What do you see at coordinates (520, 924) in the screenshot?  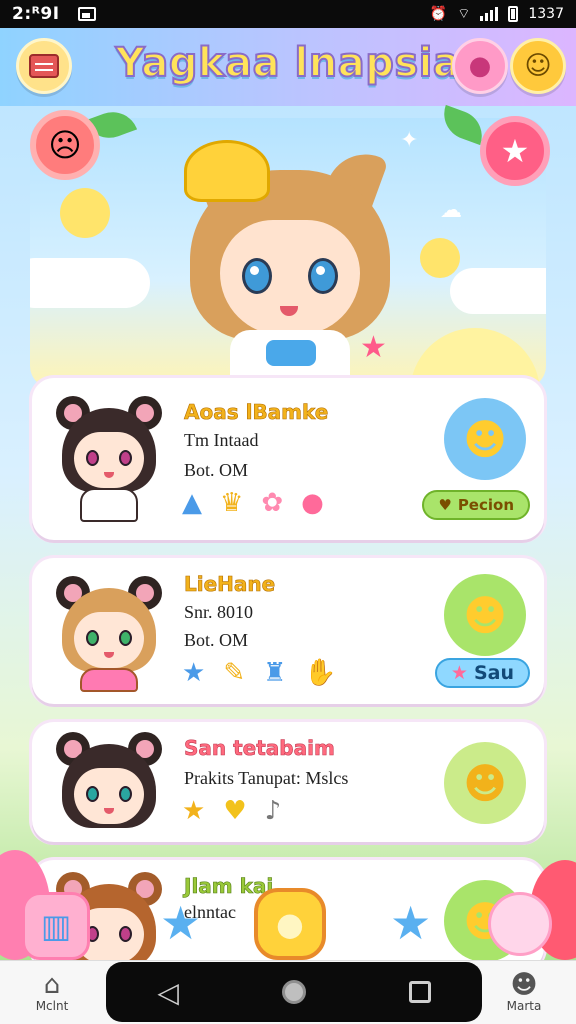 I see `pet-companion-icon` at bounding box center [520, 924].